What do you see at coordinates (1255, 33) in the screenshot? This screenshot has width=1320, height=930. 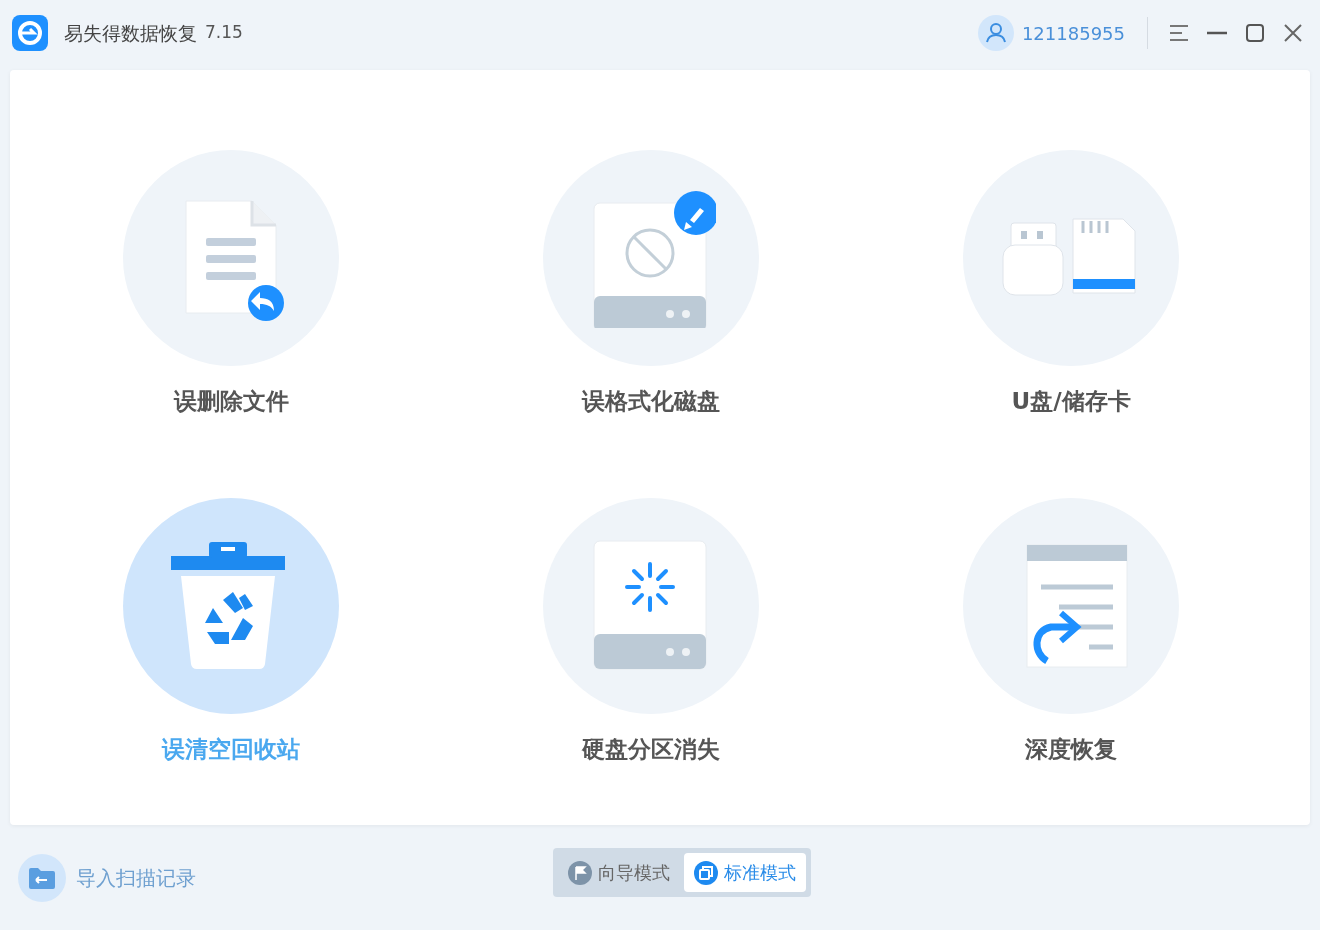 I see `maximize-icon` at bounding box center [1255, 33].